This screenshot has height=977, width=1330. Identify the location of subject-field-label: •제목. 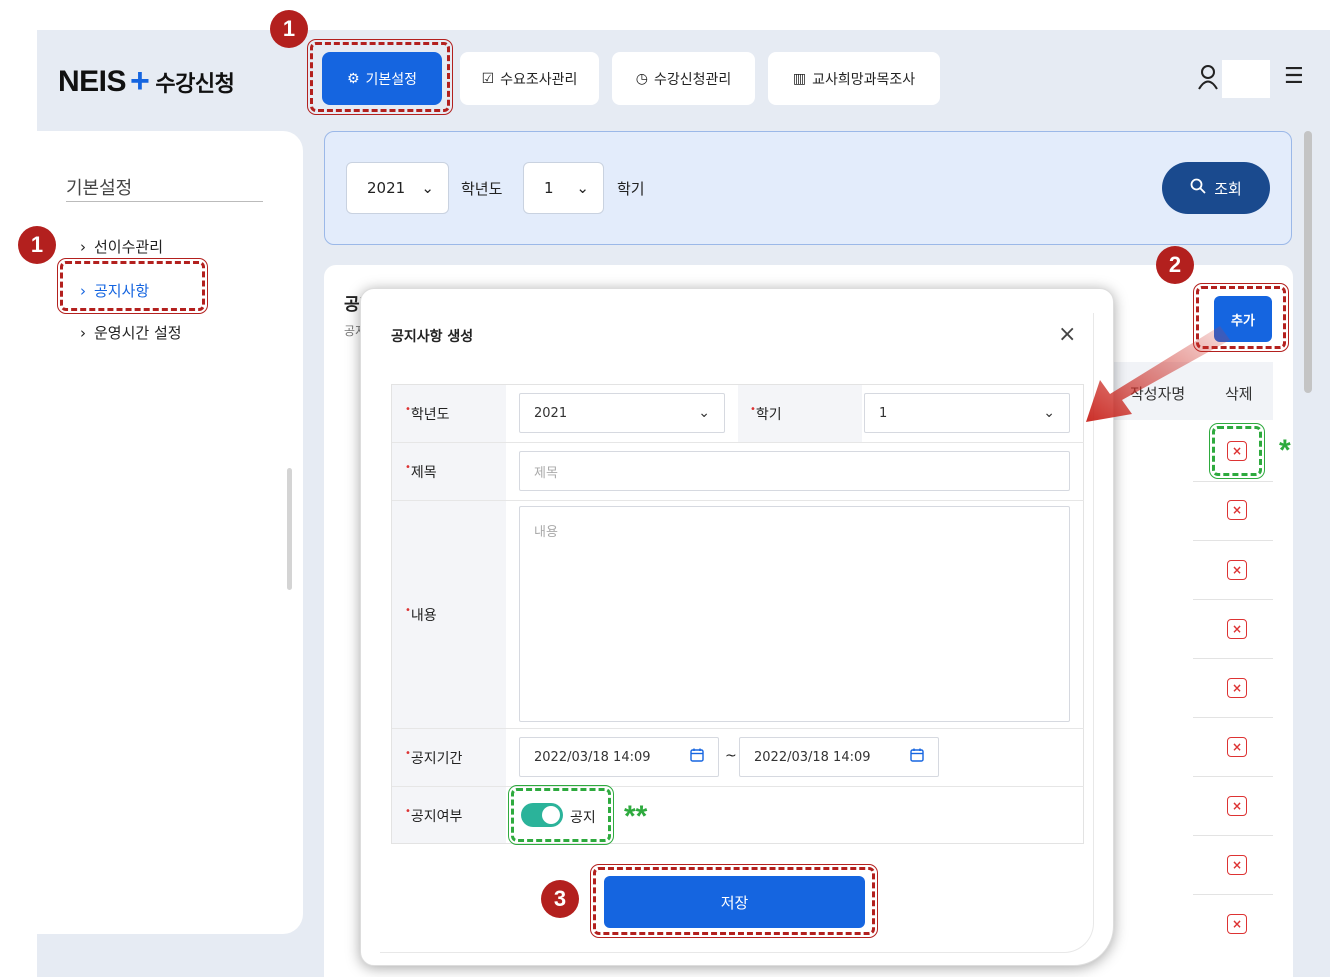
(421, 471).